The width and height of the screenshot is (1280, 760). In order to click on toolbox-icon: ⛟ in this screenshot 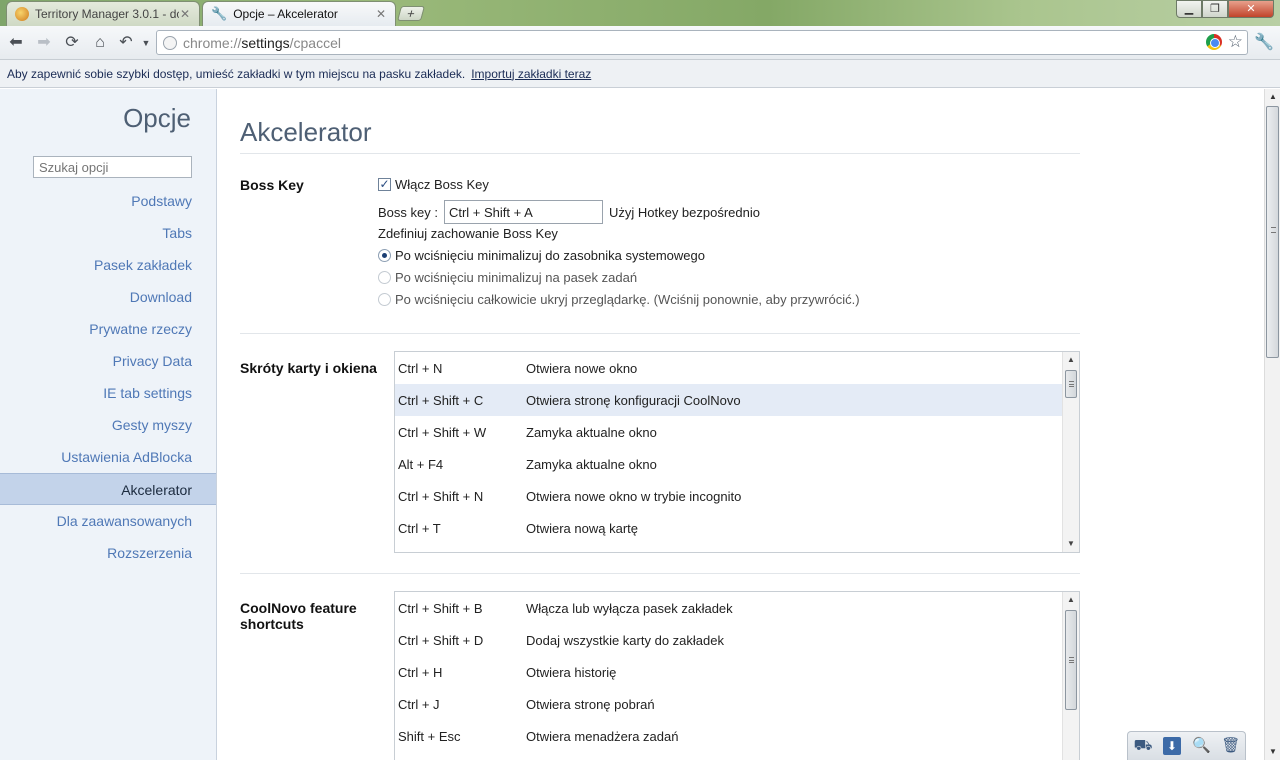, I will do `click(1143, 746)`.